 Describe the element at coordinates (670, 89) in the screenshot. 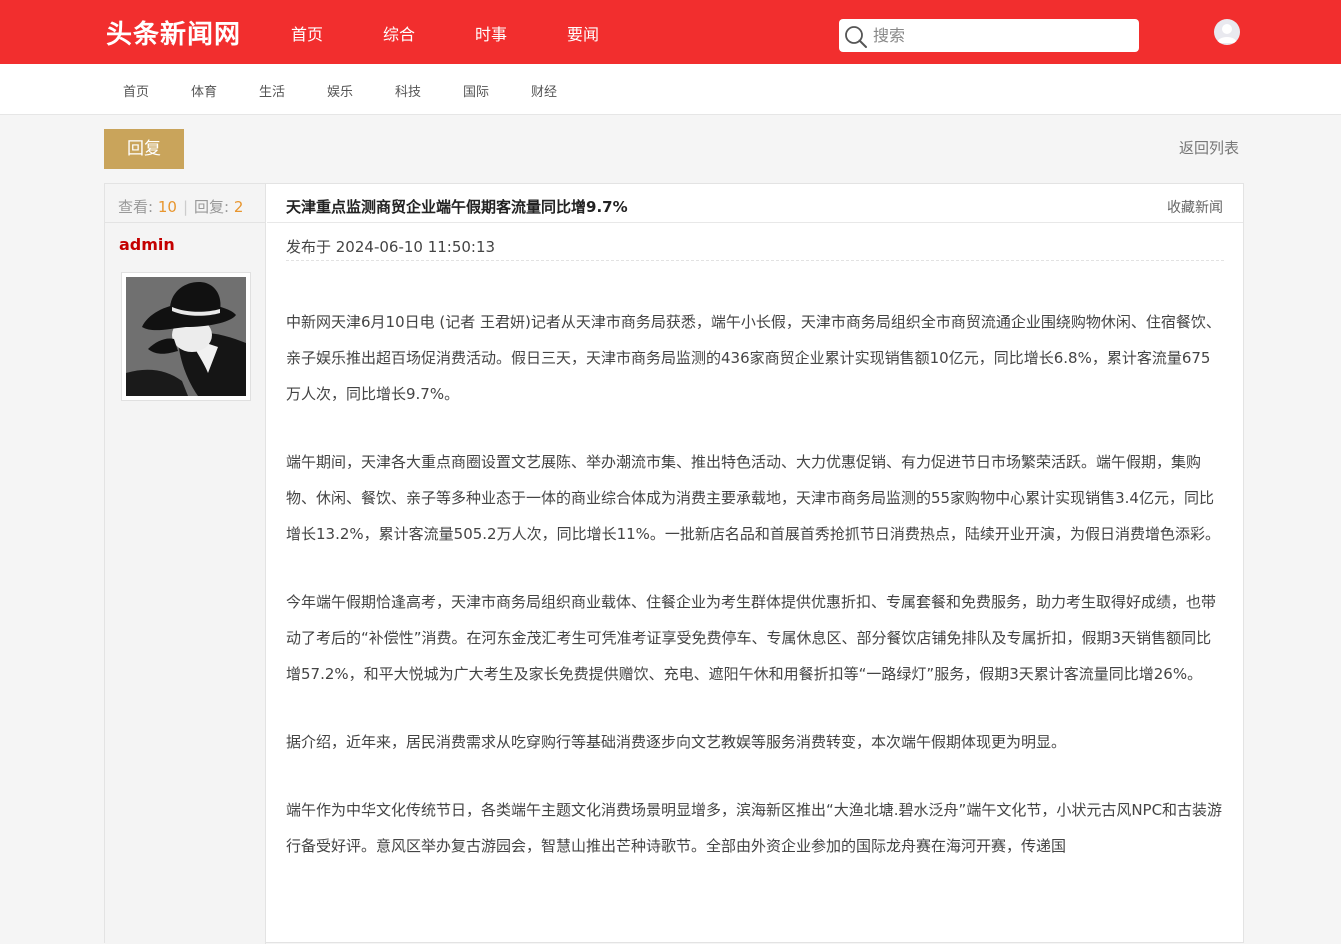

I see `category-nav: 首页 体育 生活 娱乐 科技 国际 财经` at that location.